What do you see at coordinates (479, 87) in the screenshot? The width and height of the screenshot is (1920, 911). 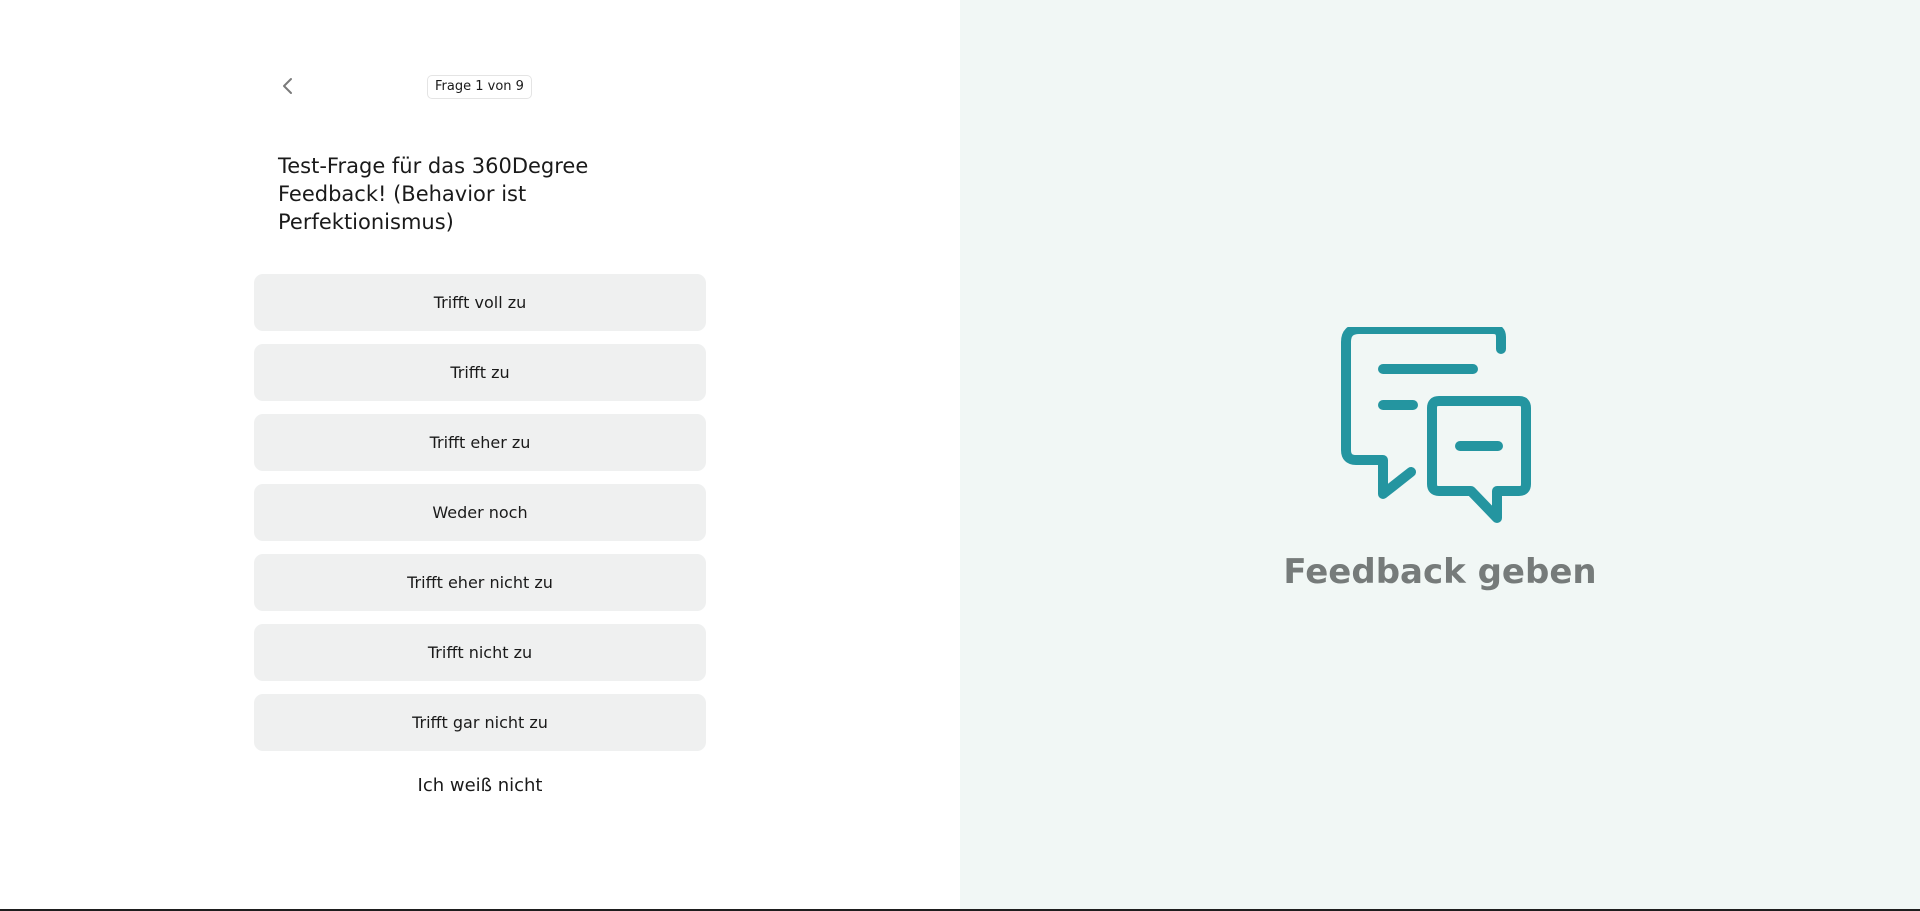 I see `question-counter: Frage 1 von 9` at bounding box center [479, 87].